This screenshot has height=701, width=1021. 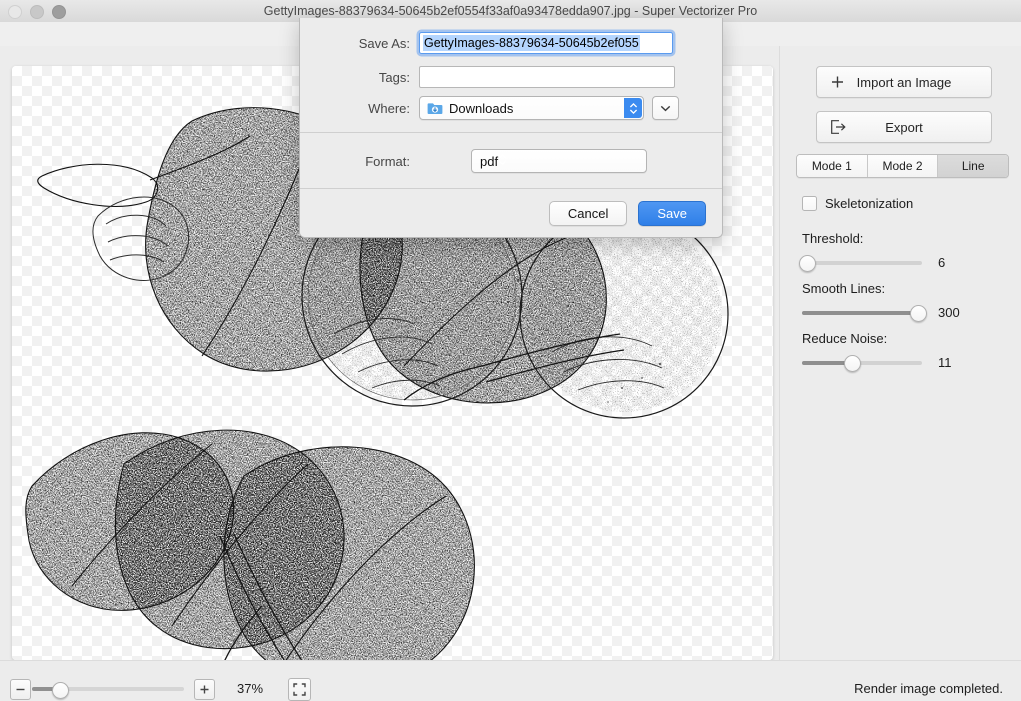 I want to click on format-label: Format:, so click(x=387, y=161).